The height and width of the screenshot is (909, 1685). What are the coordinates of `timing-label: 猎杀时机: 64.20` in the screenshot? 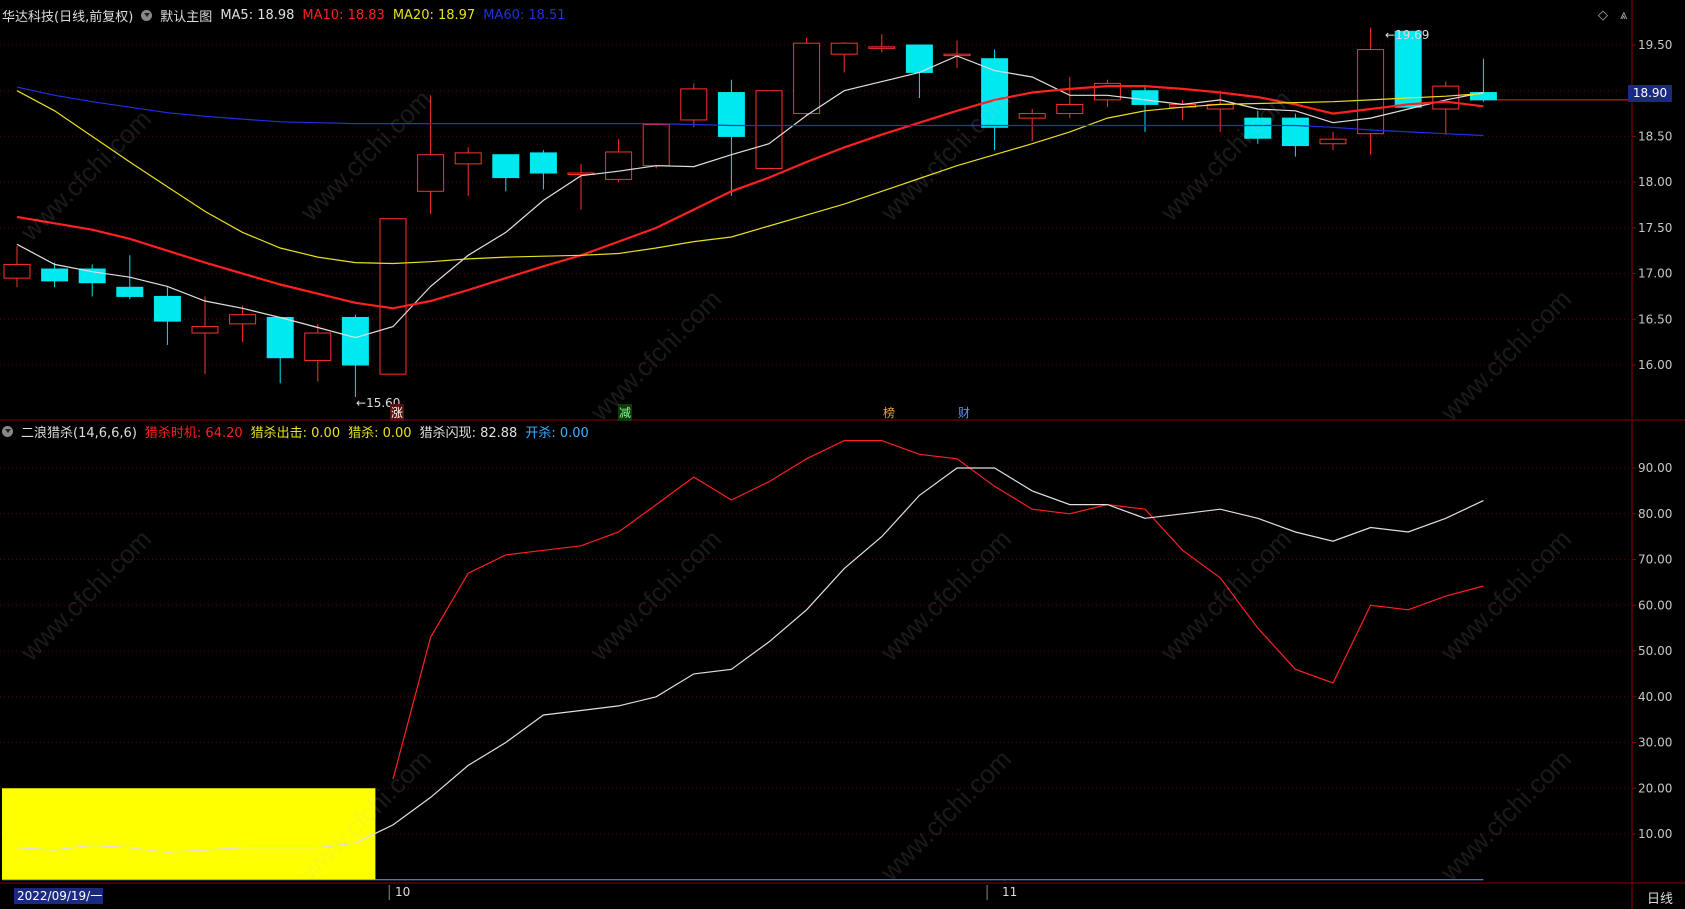 It's located at (193, 433).